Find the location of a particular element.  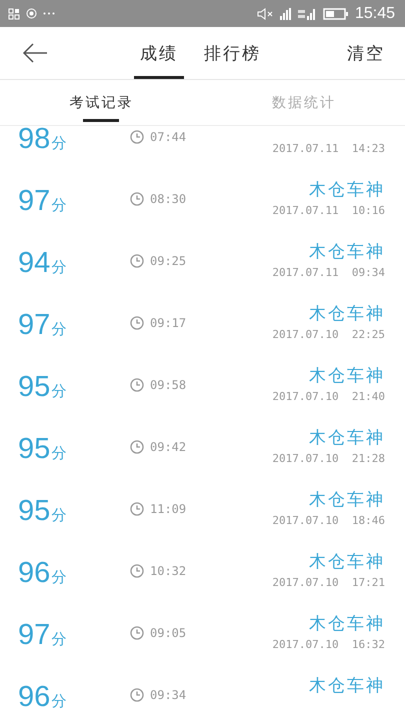

duration-text: 08:30 is located at coordinates (168, 199).